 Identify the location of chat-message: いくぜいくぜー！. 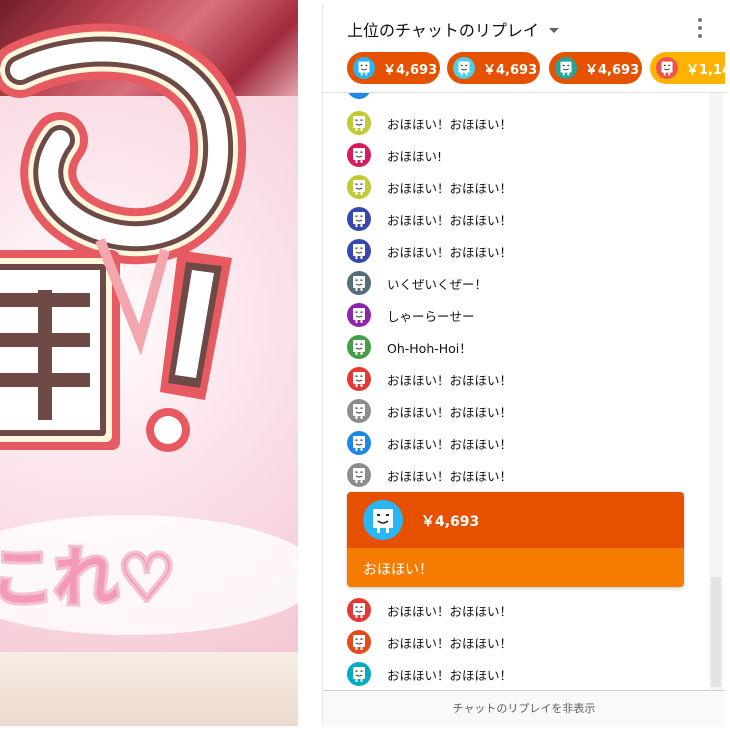
(417, 283).